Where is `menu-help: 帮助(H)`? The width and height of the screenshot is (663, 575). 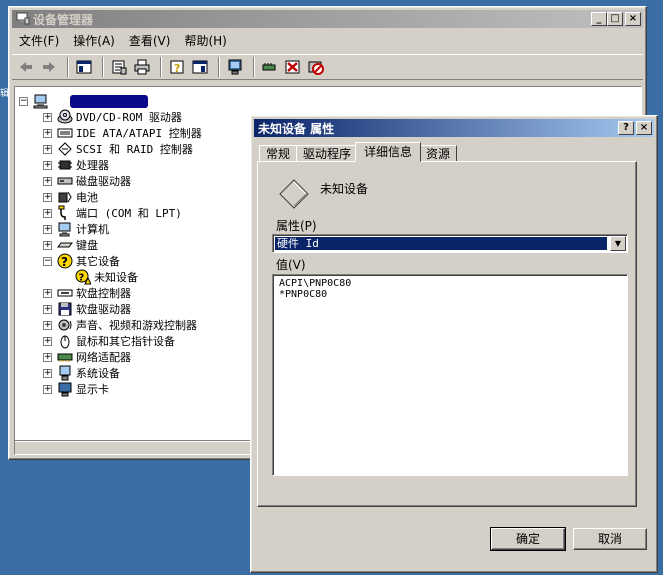
menu-help: 帮助(H) is located at coordinates (205, 40).